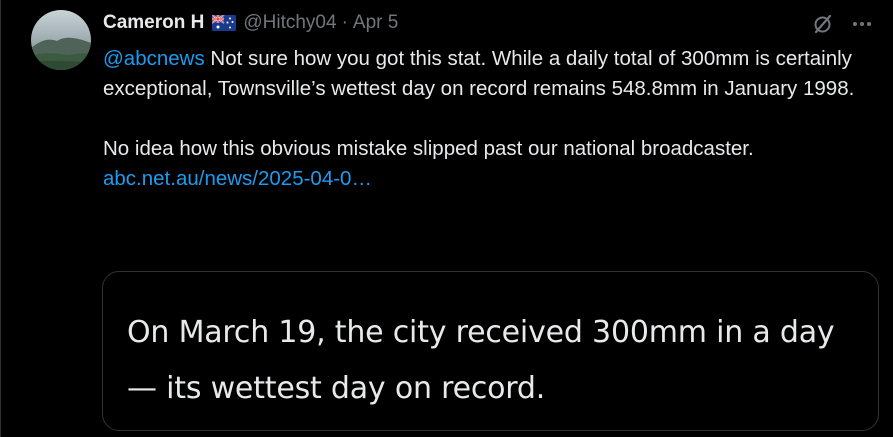 The width and height of the screenshot is (893, 437). I want to click on australian-flag-icon, so click(224, 23).